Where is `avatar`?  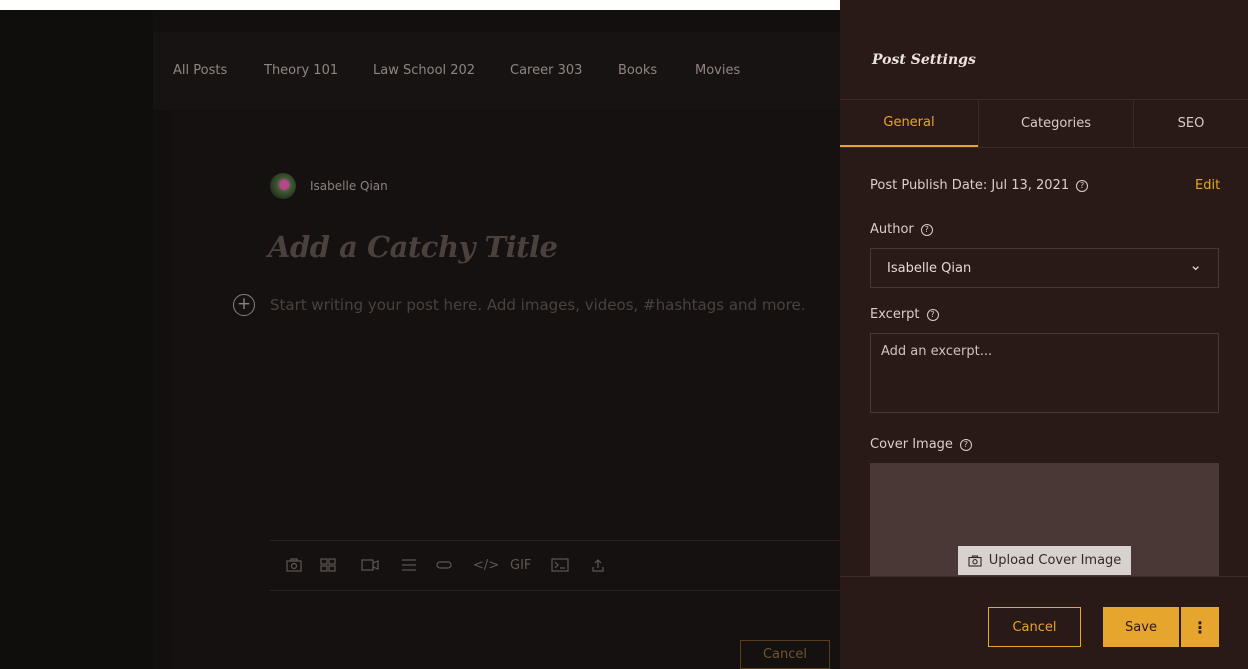
avatar is located at coordinates (283, 186).